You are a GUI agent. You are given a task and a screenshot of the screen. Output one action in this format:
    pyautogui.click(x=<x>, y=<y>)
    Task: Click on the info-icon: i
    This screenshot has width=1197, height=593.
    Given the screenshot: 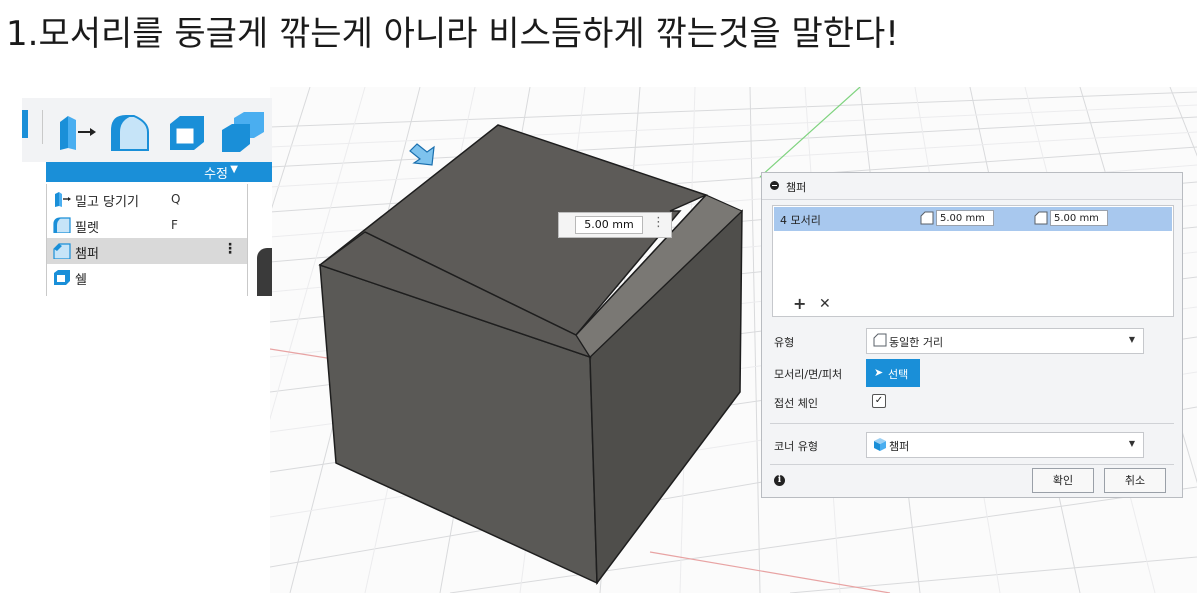 What is the action you would take?
    pyautogui.click(x=779, y=480)
    